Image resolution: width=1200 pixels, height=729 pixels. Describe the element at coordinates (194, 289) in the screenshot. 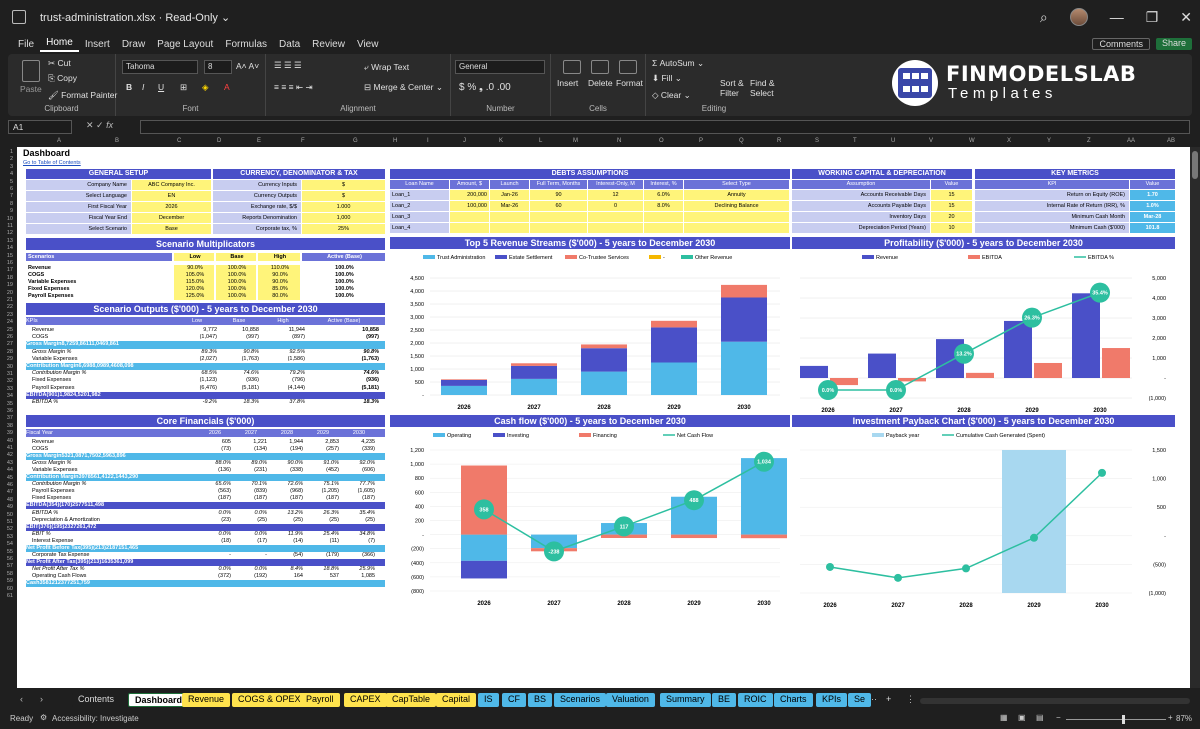

I see `scenario-value: 120.0%` at that location.